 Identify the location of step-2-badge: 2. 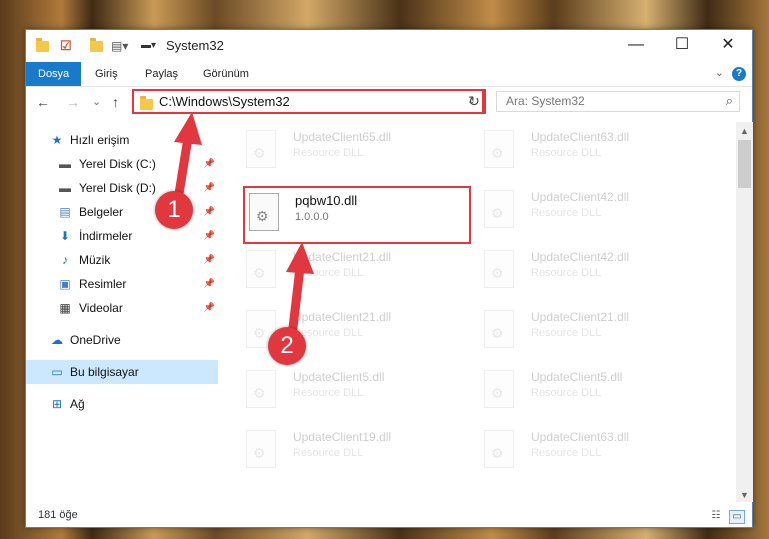
(287, 346).